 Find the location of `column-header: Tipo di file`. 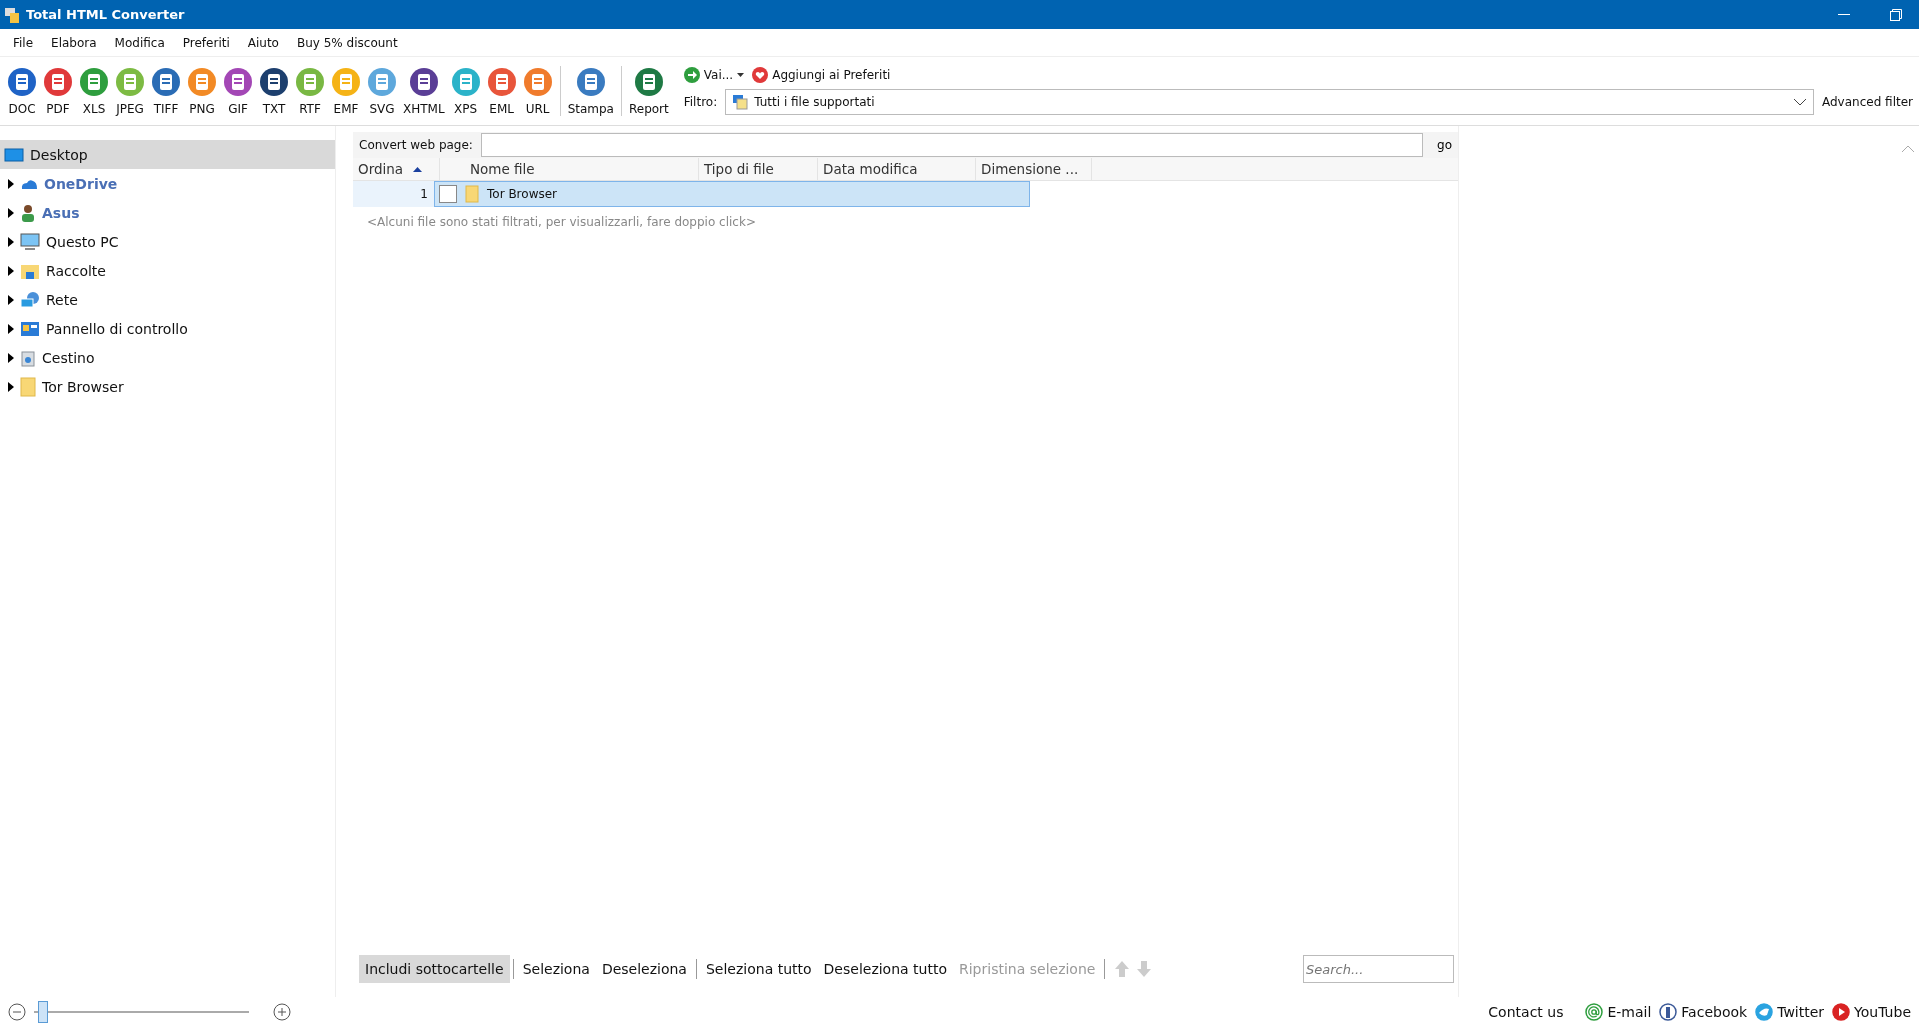

column-header: Tipo di file is located at coordinates (758, 169).